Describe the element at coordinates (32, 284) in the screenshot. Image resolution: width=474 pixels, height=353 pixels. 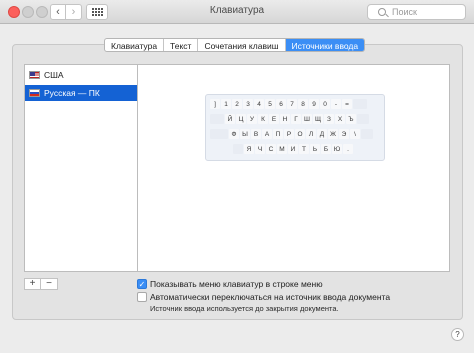
I see `add-source-button: +` at that location.